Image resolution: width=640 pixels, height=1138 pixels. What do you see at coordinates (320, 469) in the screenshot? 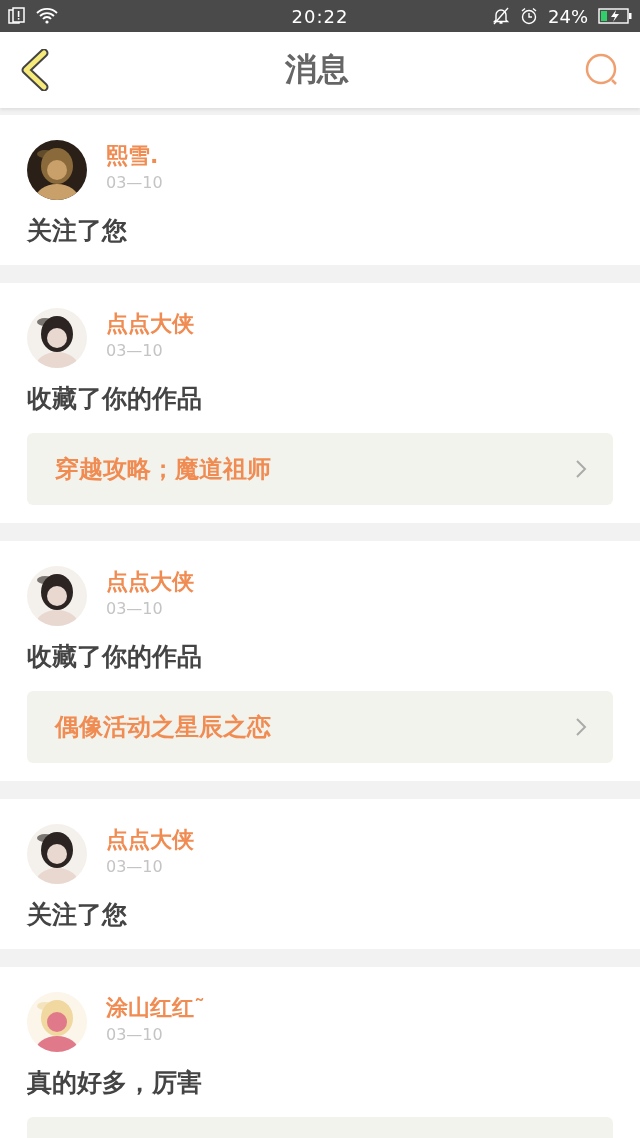
I see `work-link: 穿越攻略；魔道祖师` at bounding box center [320, 469].